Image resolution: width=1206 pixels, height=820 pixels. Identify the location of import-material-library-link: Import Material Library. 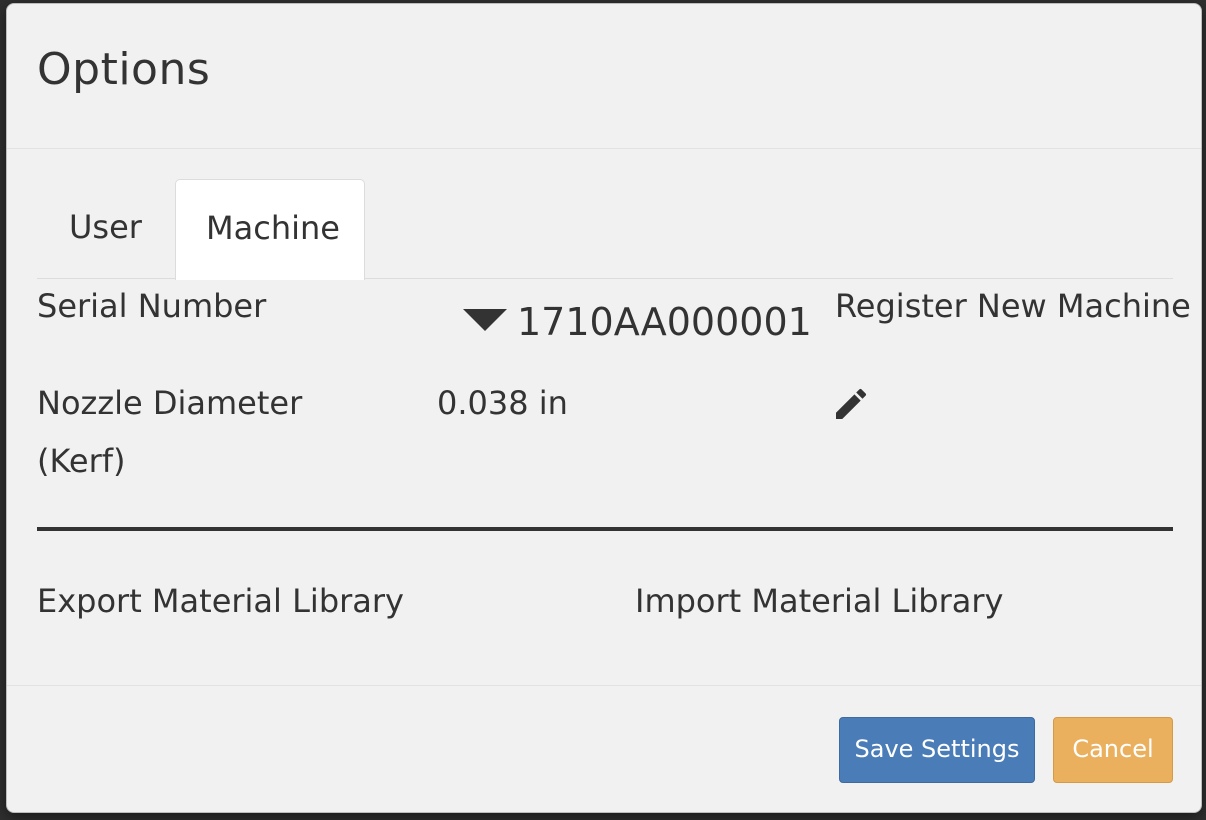
(819, 601).